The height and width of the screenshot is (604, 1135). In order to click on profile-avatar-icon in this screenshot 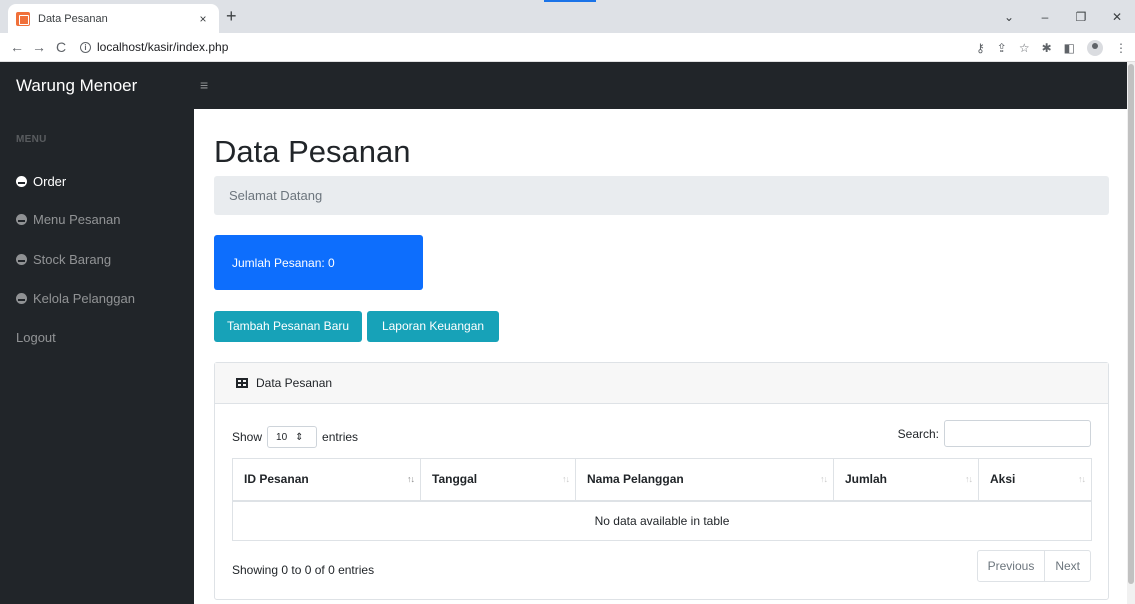, I will do `click(1095, 47)`.